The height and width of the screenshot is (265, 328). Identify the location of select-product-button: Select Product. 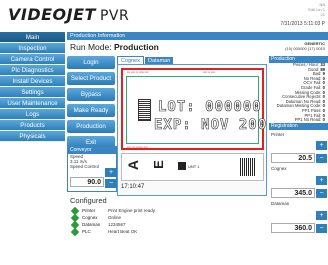
(91, 78).